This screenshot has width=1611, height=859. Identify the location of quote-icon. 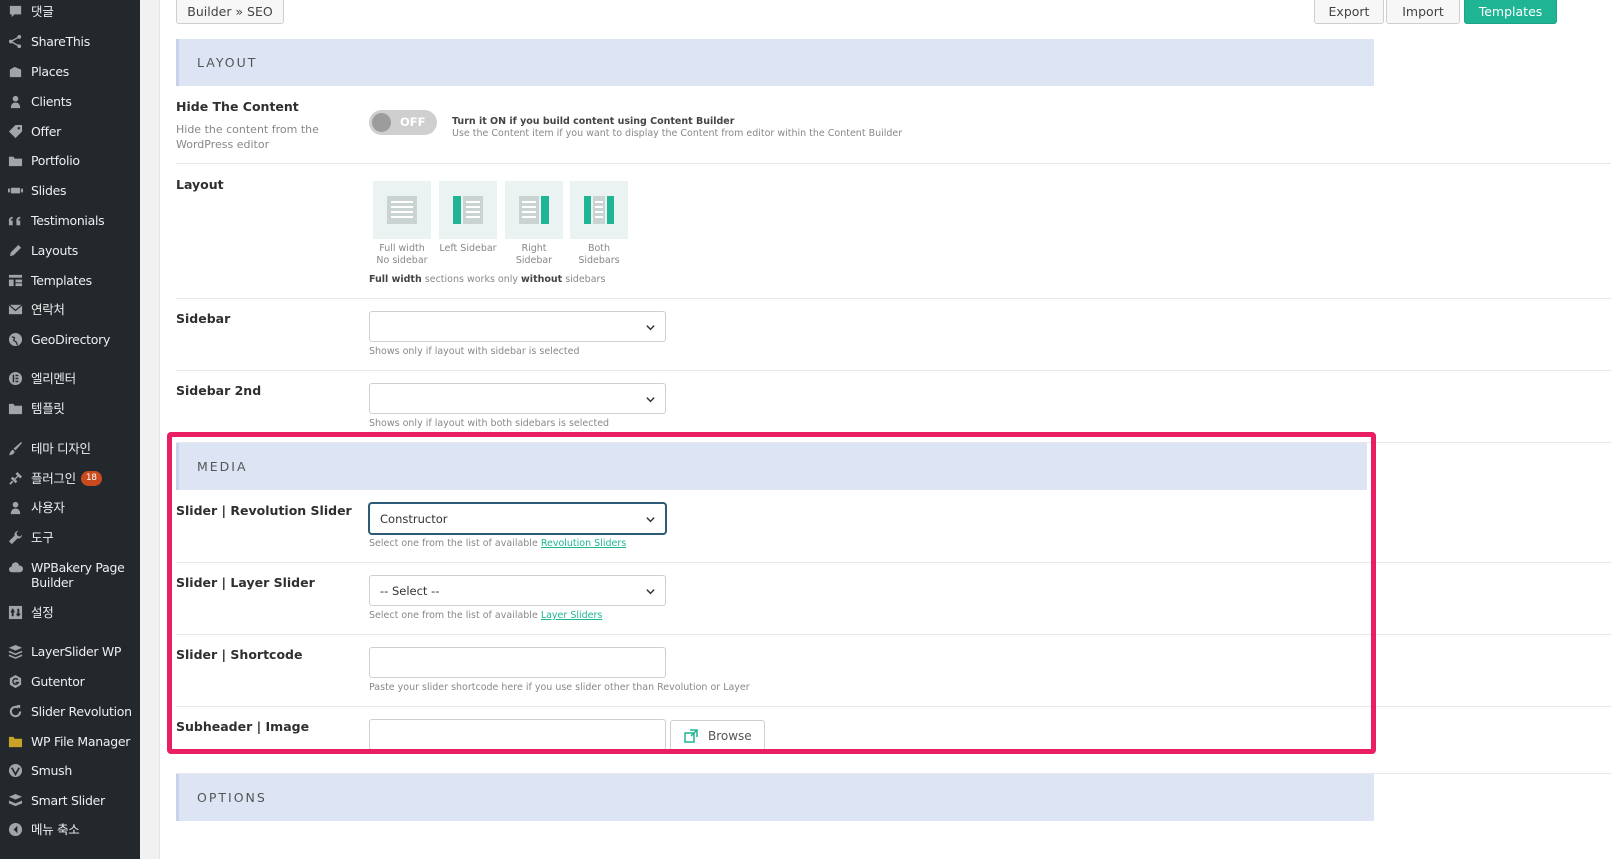
(15, 220).